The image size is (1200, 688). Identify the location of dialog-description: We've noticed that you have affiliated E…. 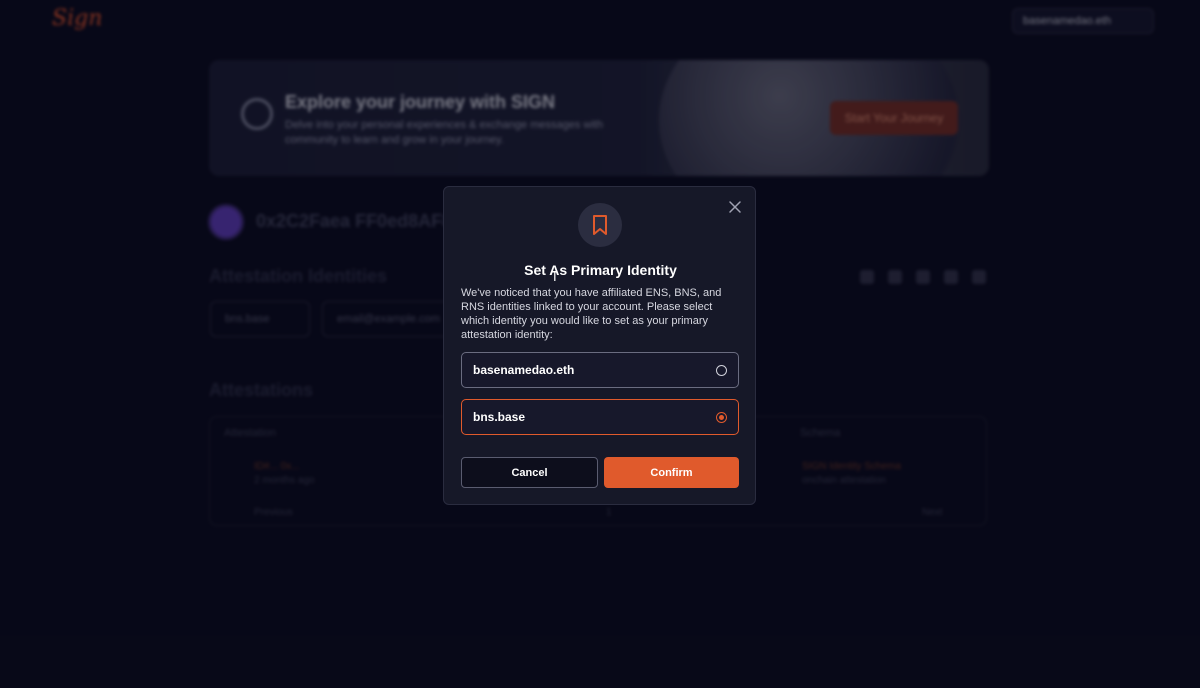
(591, 314).